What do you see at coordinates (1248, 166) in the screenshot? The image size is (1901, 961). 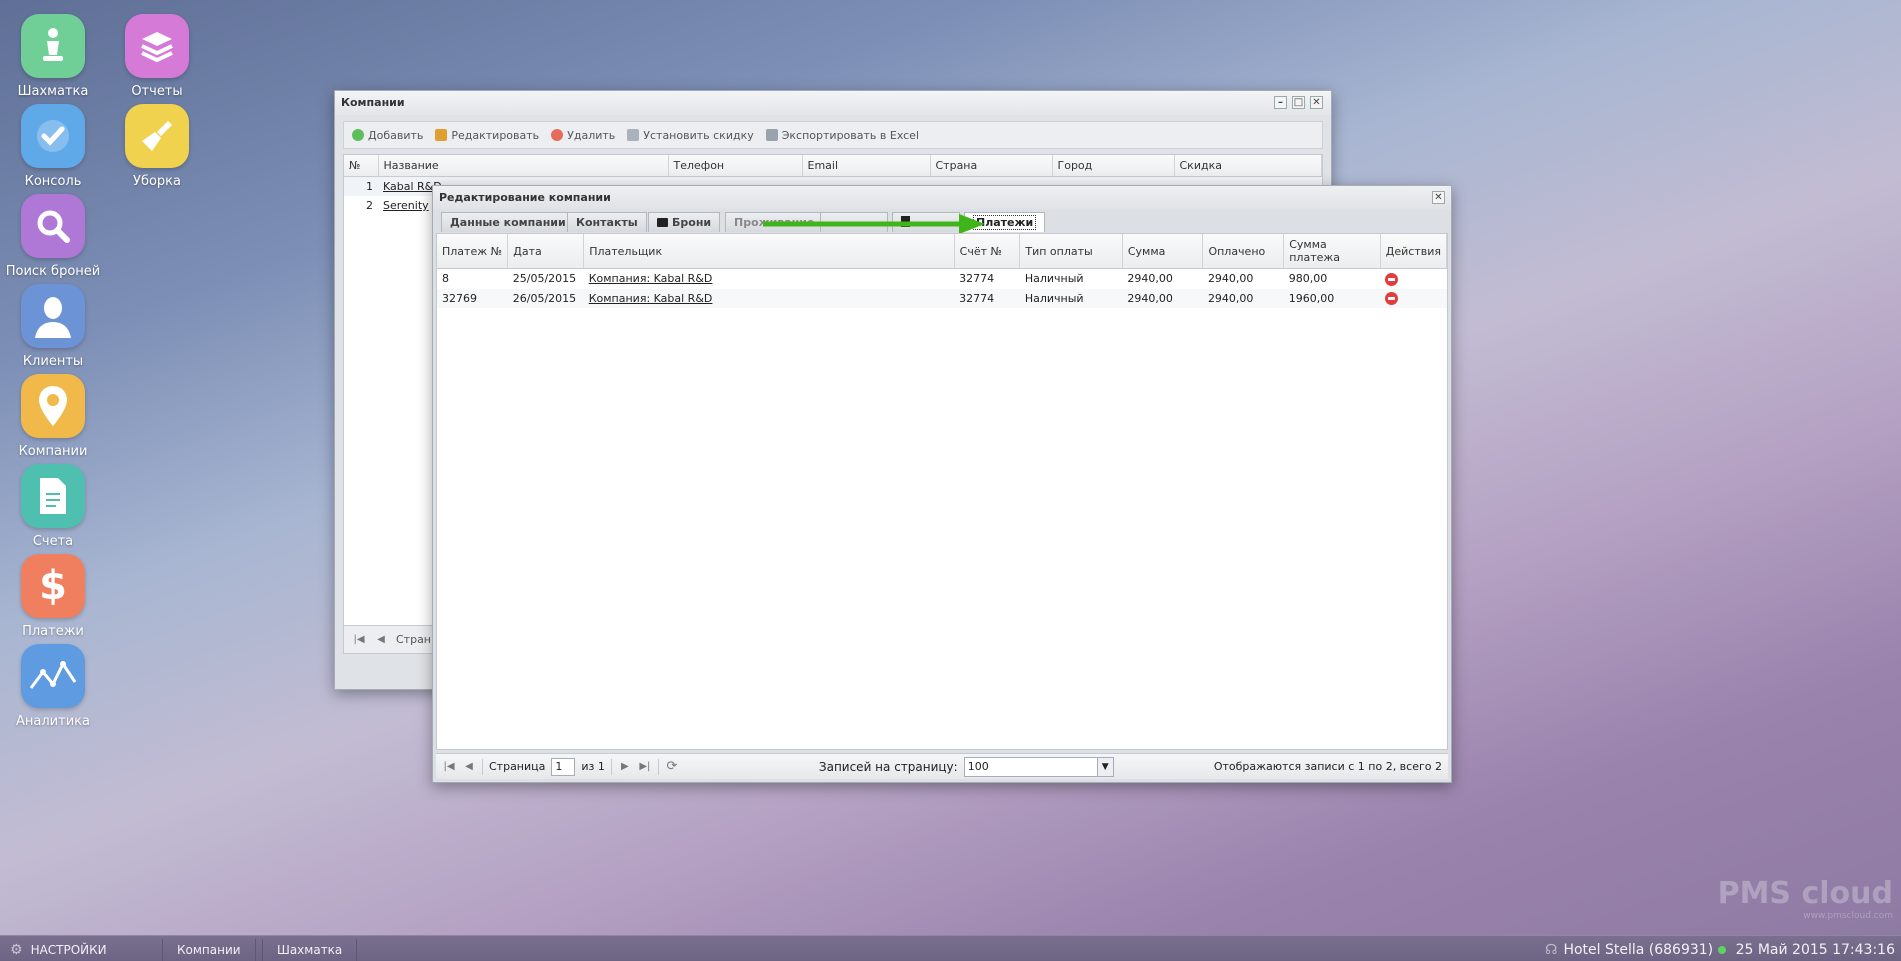 I see `col-header-discount: Скидка` at bounding box center [1248, 166].